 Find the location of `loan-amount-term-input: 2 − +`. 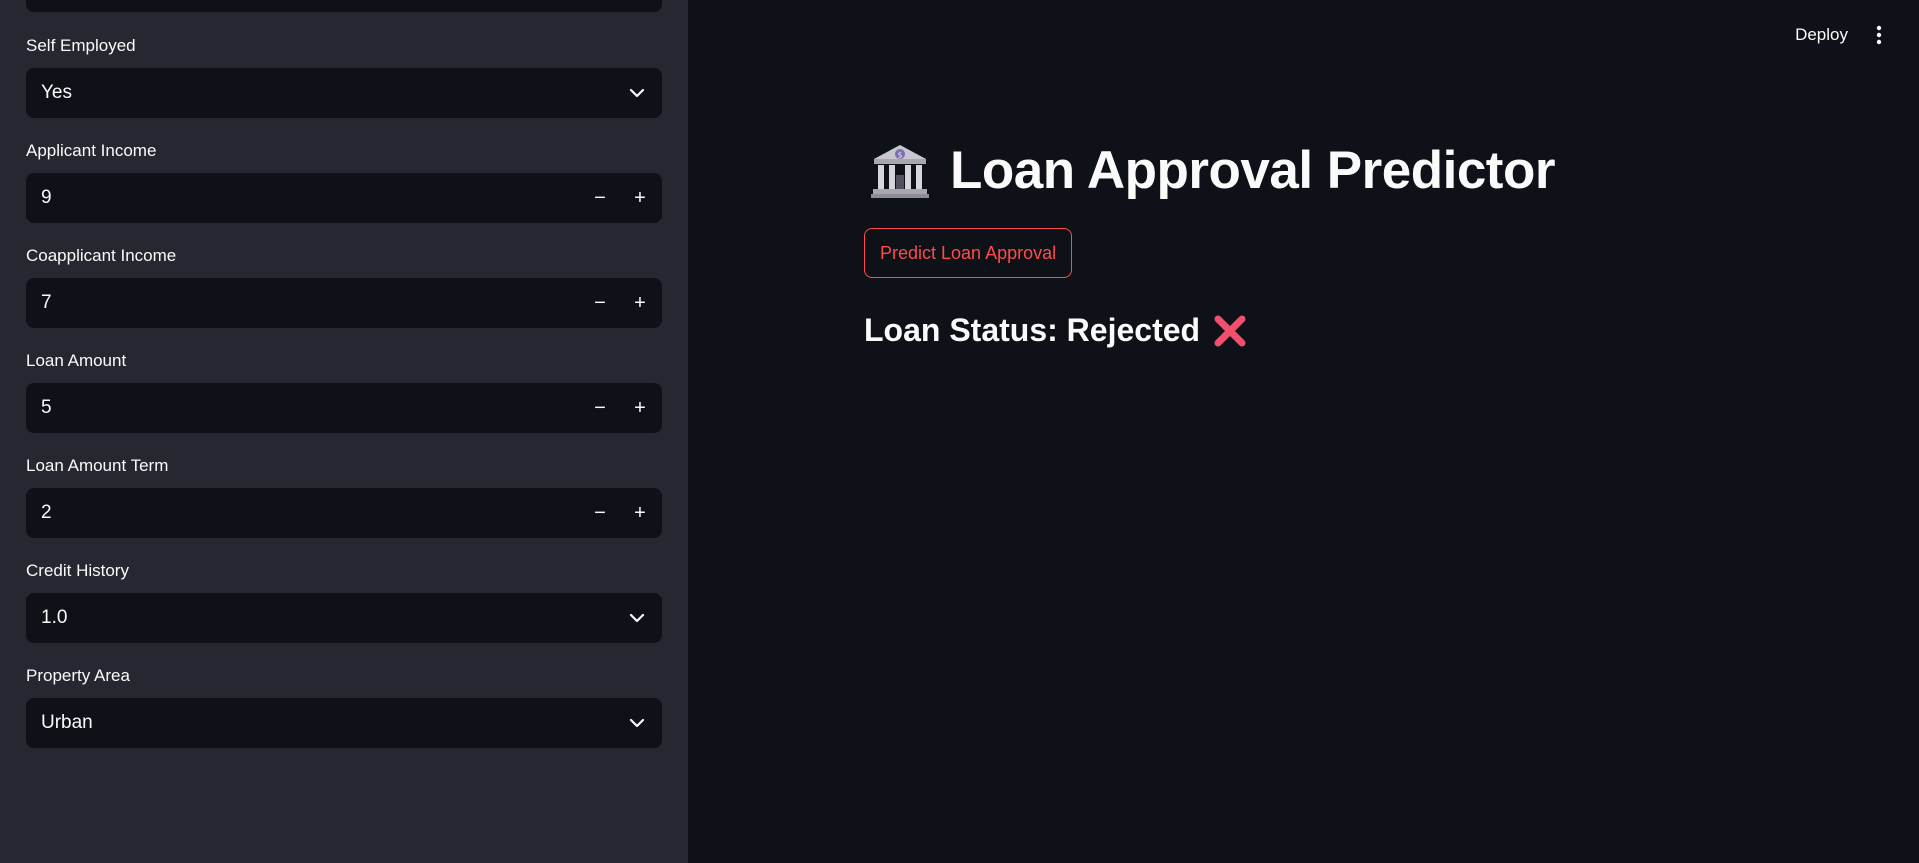

loan-amount-term-input: 2 − + is located at coordinates (344, 513).